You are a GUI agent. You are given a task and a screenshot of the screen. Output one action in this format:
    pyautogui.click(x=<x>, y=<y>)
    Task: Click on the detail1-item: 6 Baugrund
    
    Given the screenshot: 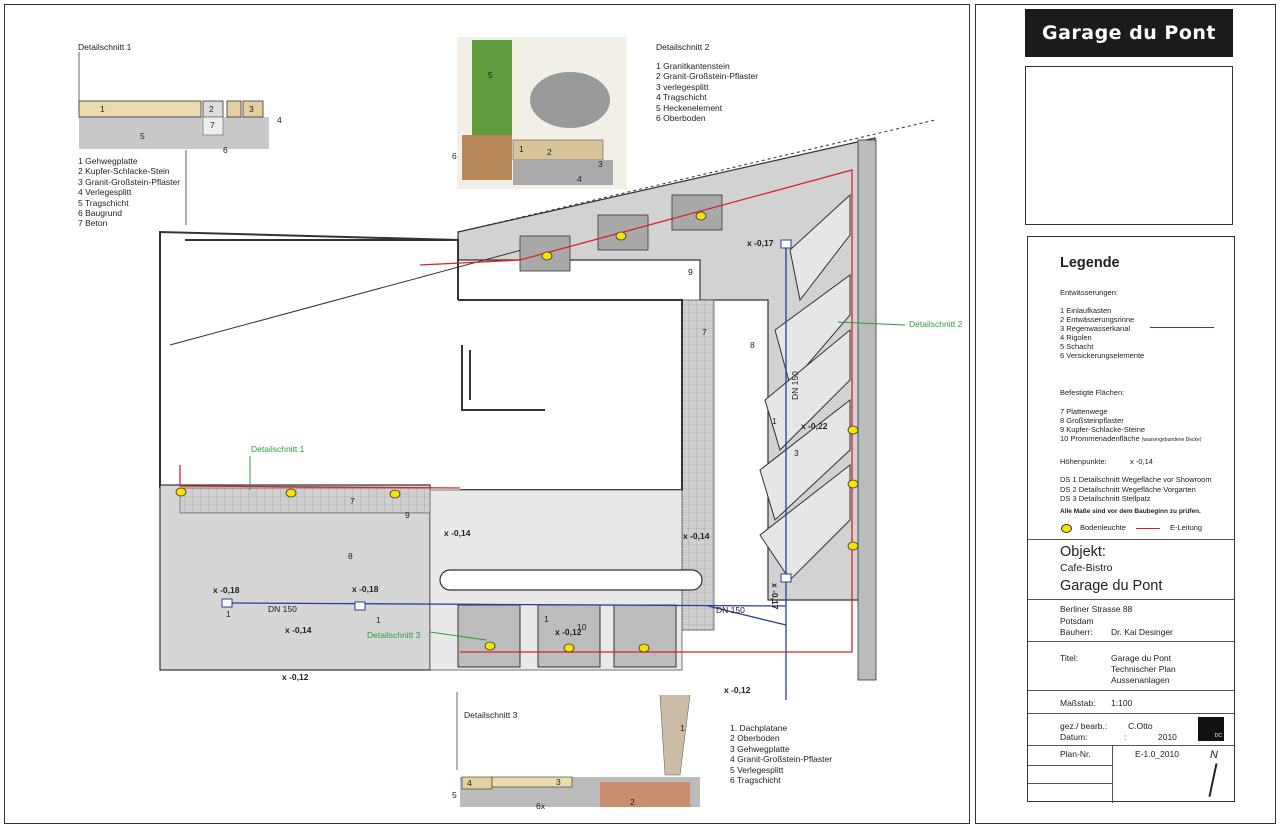 What is the action you would take?
    pyautogui.click(x=100, y=213)
    